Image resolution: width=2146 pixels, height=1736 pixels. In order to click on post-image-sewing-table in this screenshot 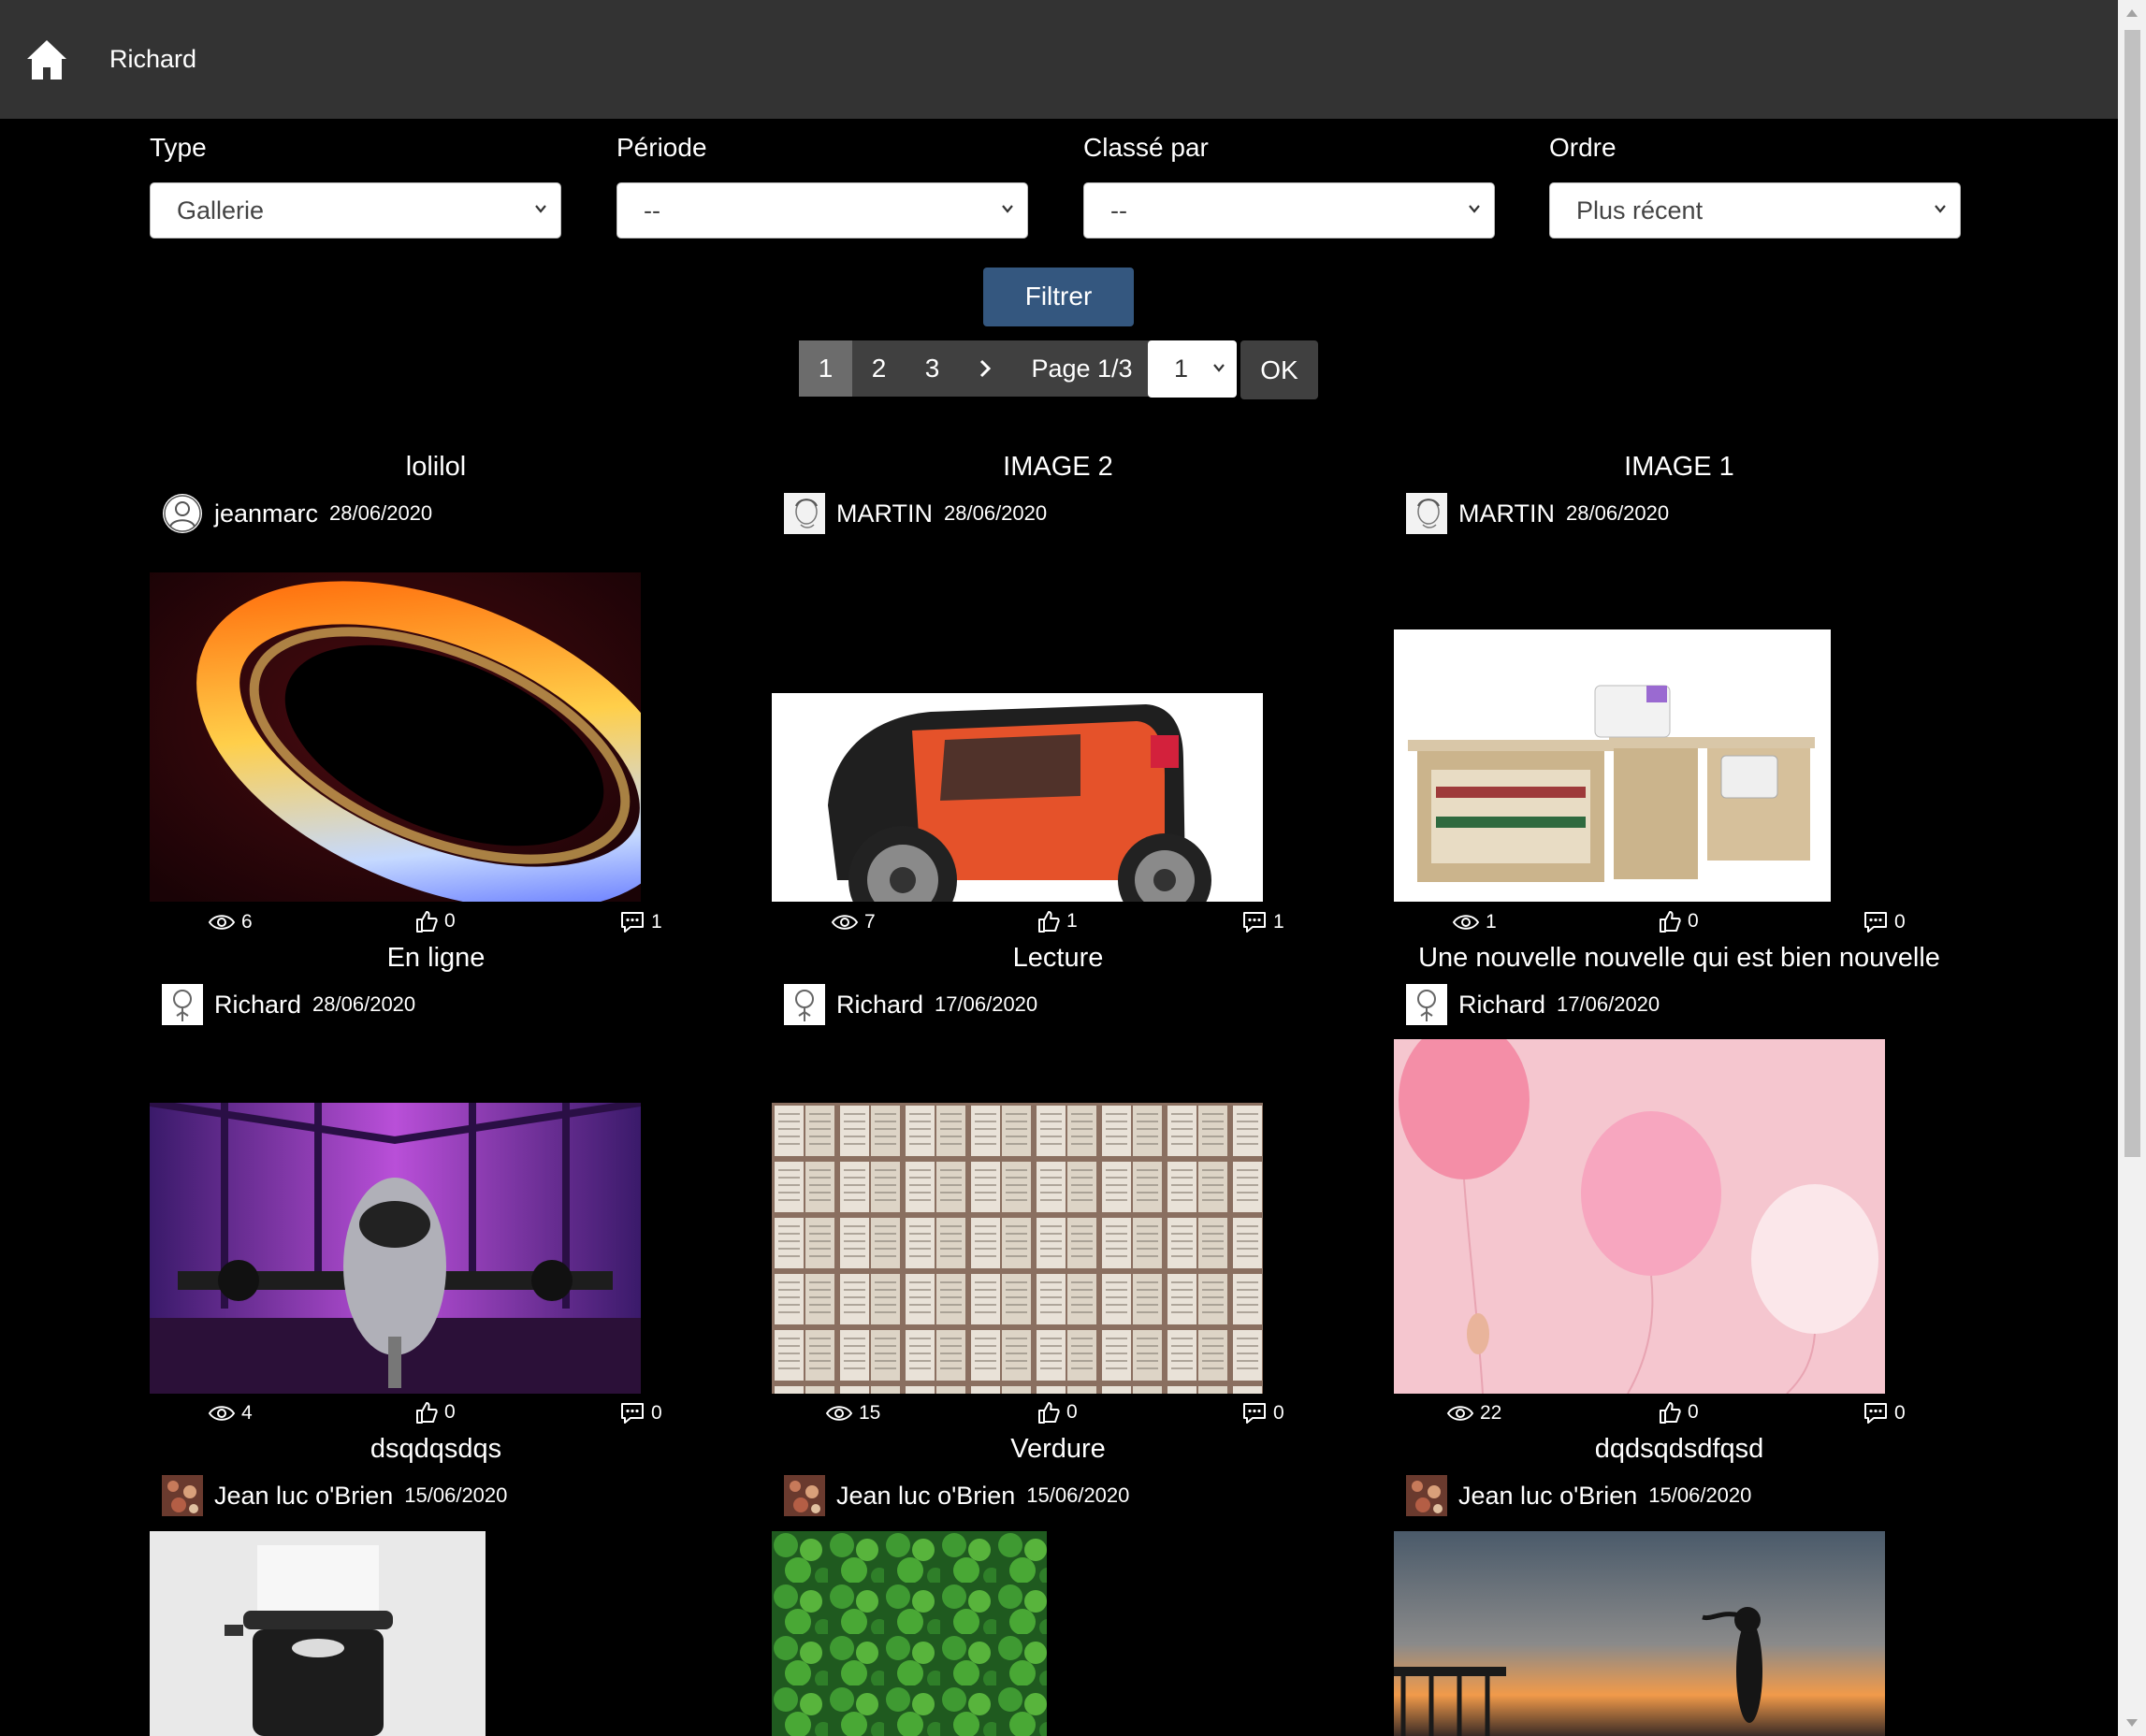, I will do `click(1612, 765)`.